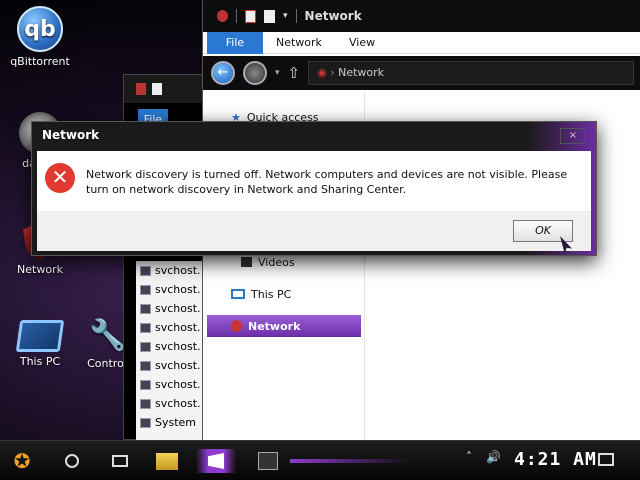 The image size is (640, 480). I want to click on list-item: System, so click(169, 422).